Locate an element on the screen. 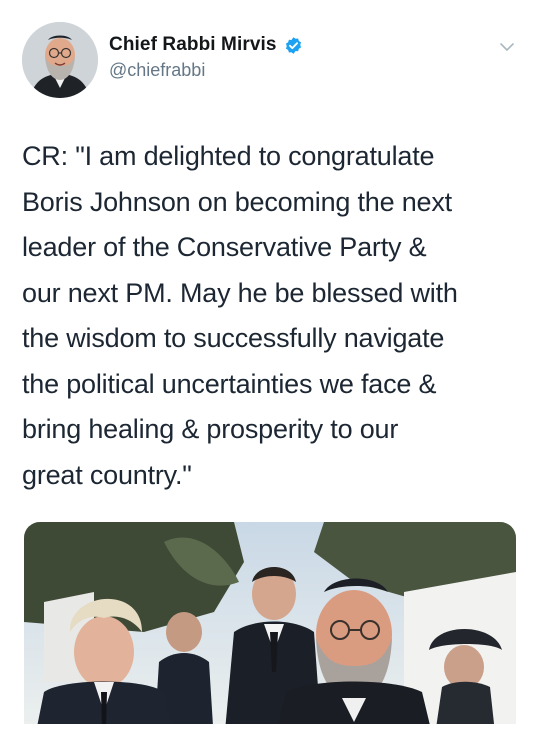  tweet-text-line: our next PM. May he be blessed with is located at coordinates (240, 292).